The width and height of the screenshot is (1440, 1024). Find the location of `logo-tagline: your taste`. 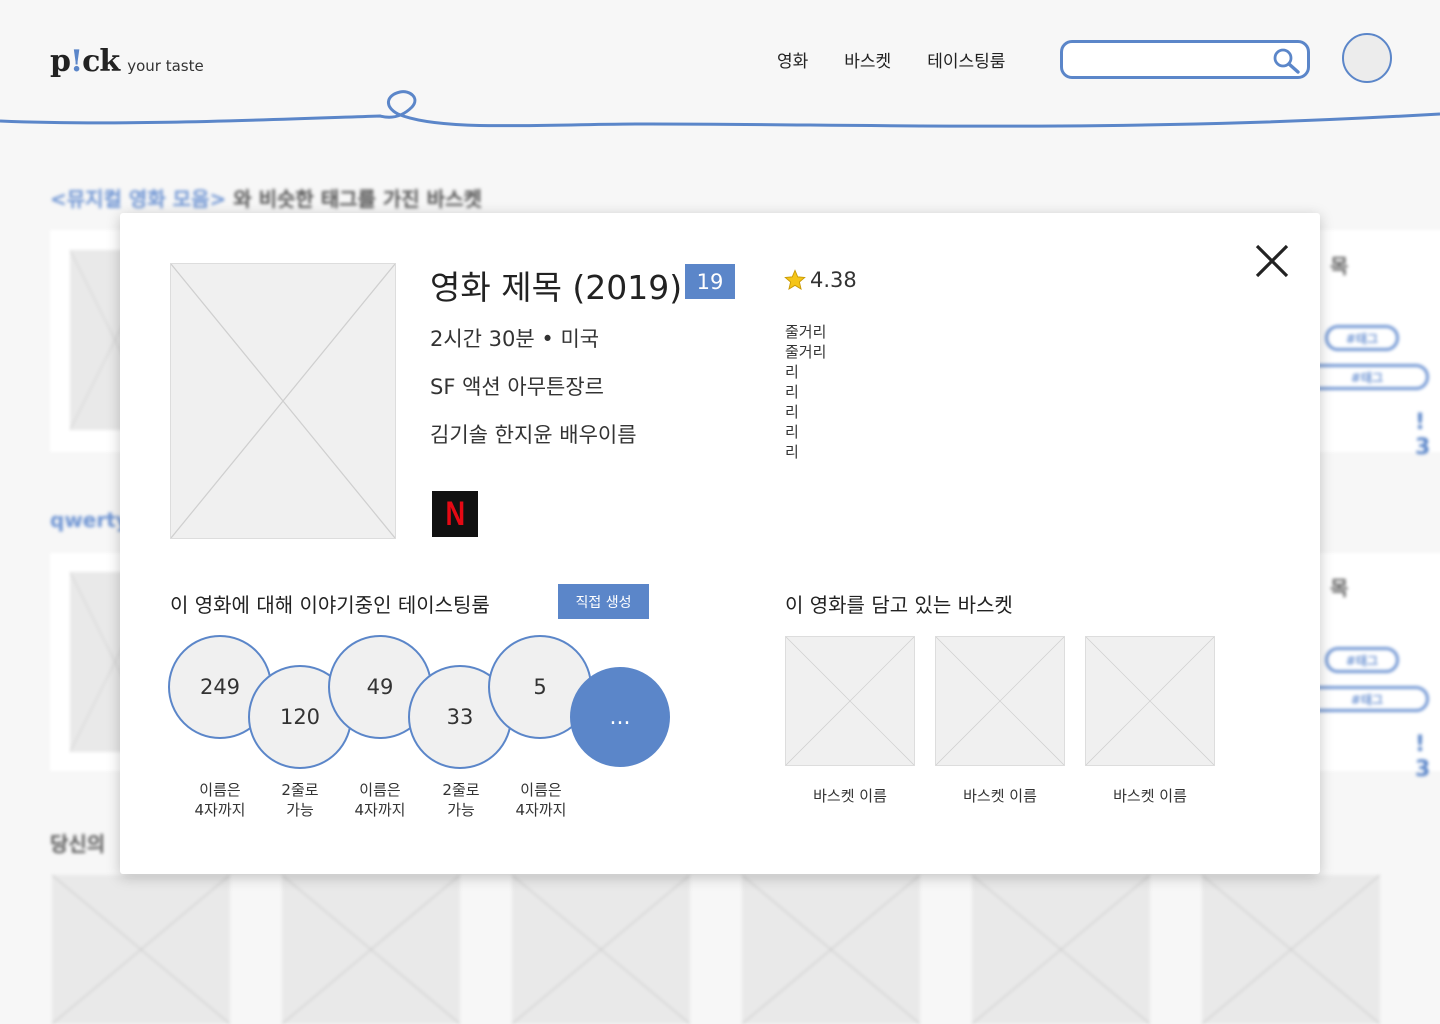

logo-tagline: your taste is located at coordinates (165, 66).